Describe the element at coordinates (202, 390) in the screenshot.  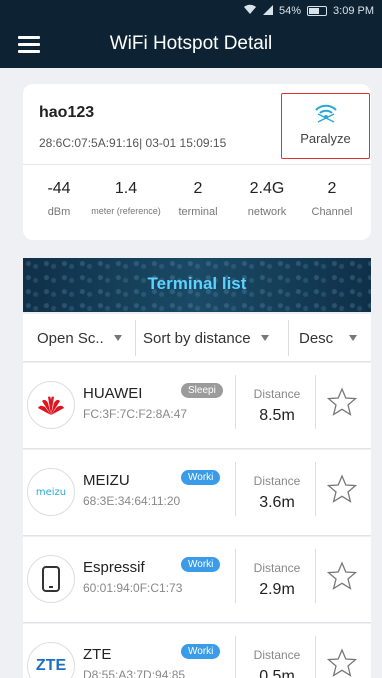
I see `status-badge: Sleepi` at that location.